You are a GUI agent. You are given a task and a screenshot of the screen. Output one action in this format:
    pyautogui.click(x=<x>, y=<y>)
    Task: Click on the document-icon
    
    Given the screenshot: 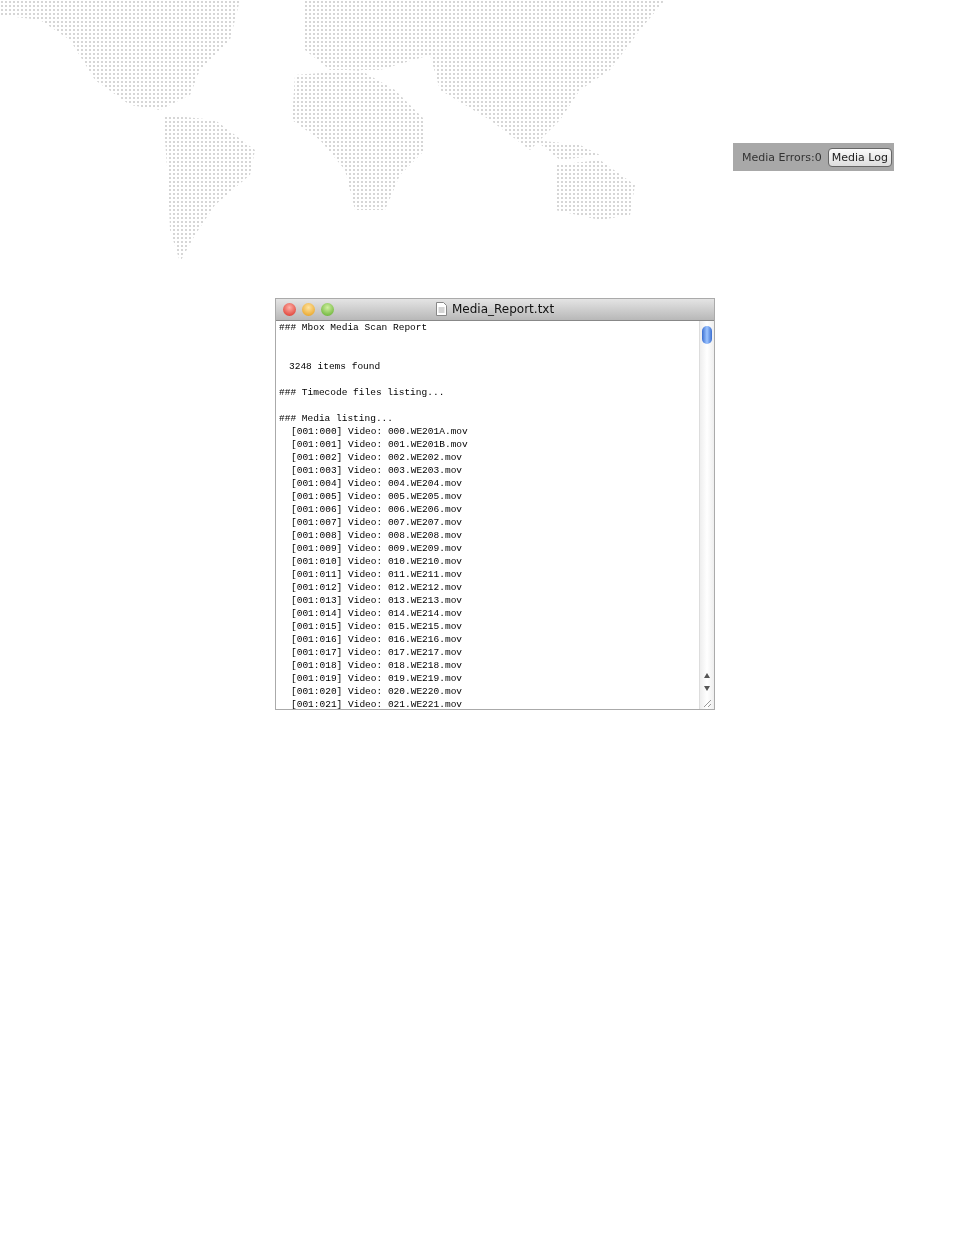 What is the action you would take?
    pyautogui.click(x=441, y=309)
    